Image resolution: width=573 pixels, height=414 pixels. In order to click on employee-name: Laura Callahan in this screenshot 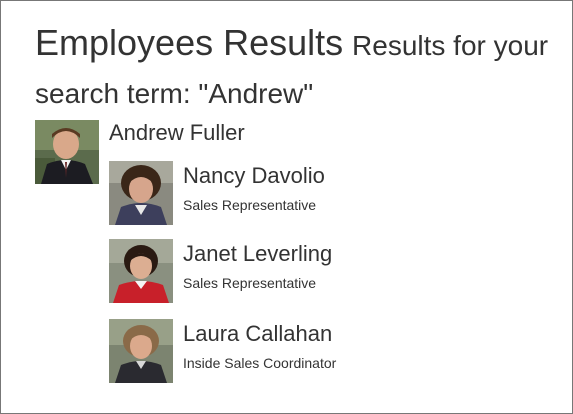, I will do `click(258, 333)`.